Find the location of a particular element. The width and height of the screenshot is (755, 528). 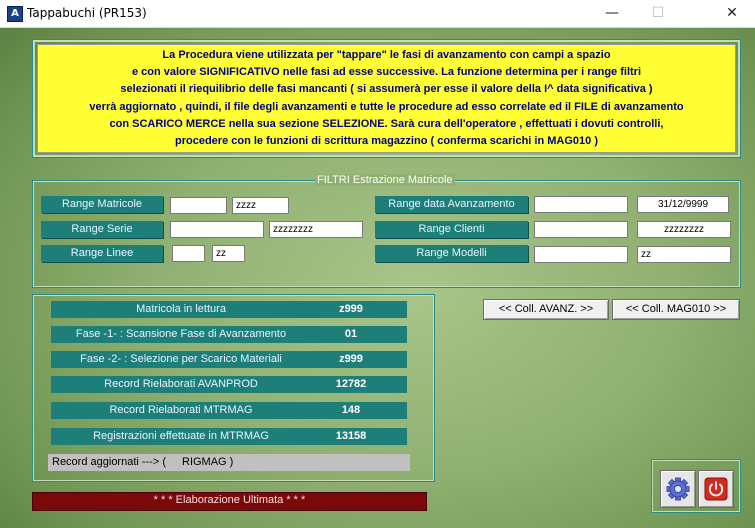

range-modelli-to-input is located at coordinates (684, 254).